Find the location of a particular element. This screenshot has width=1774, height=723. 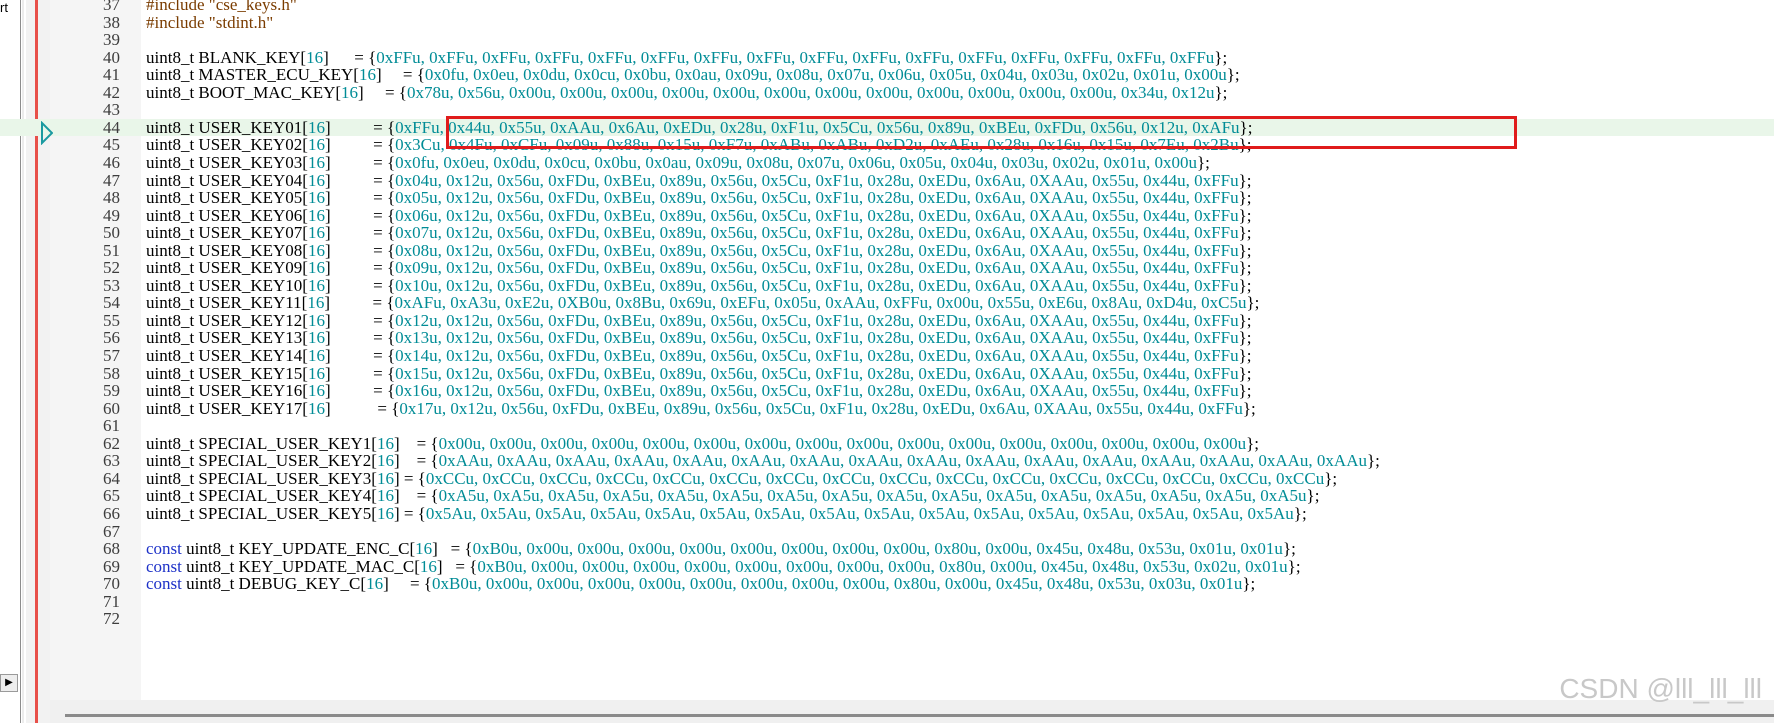

line-number: 72 is located at coordinates (111, 619).